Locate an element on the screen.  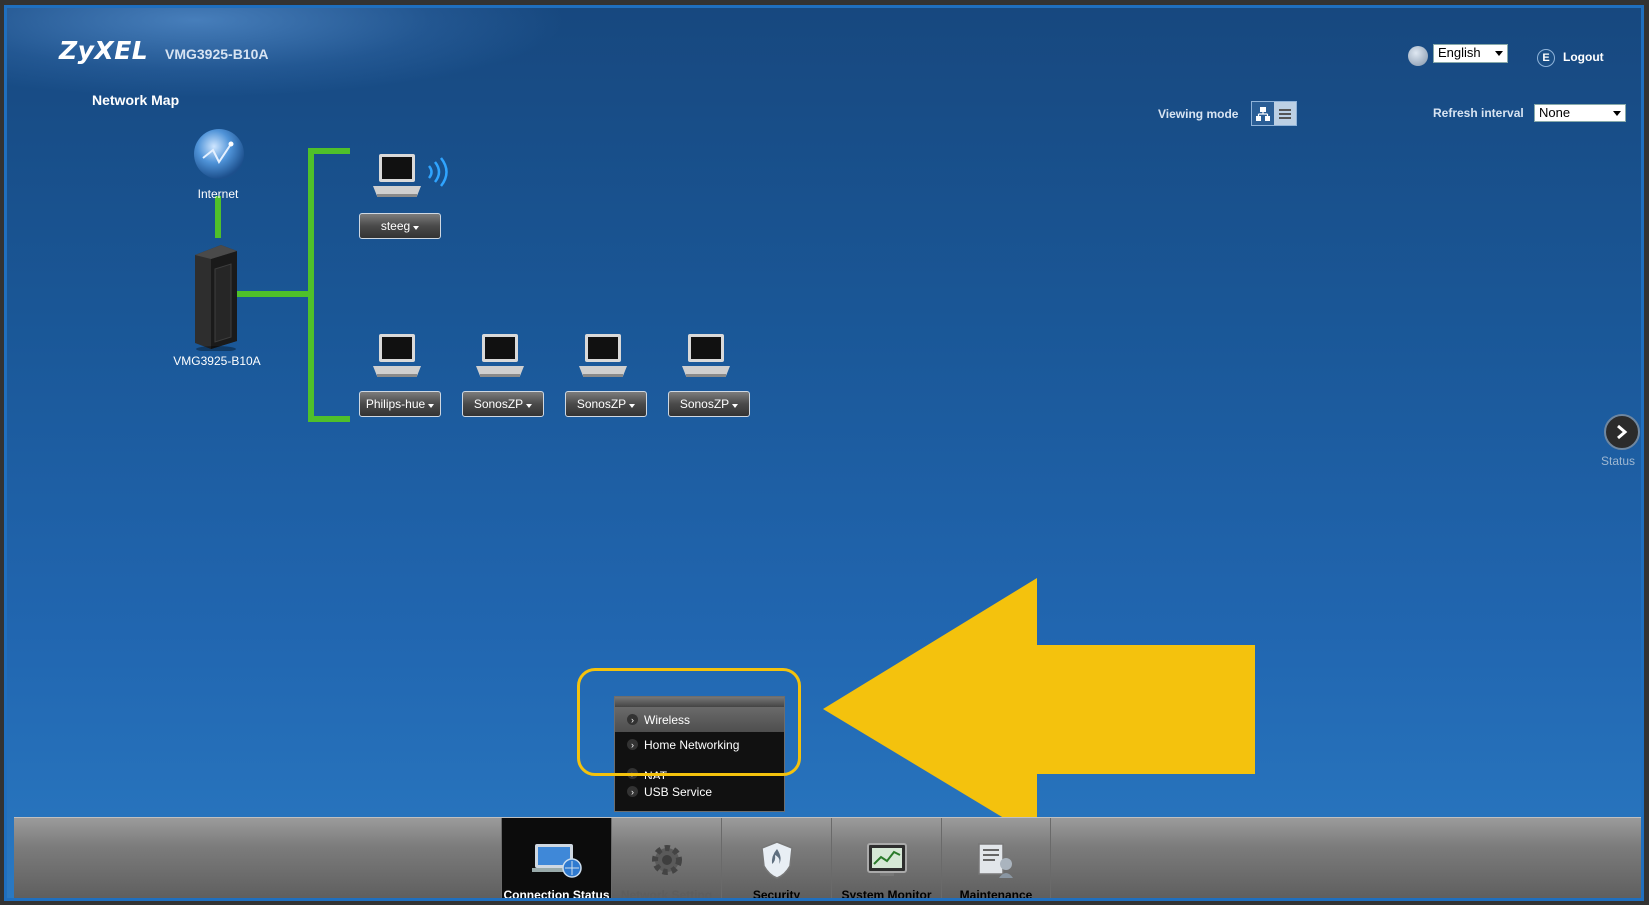
device-name: steeg is located at coordinates (395, 226).